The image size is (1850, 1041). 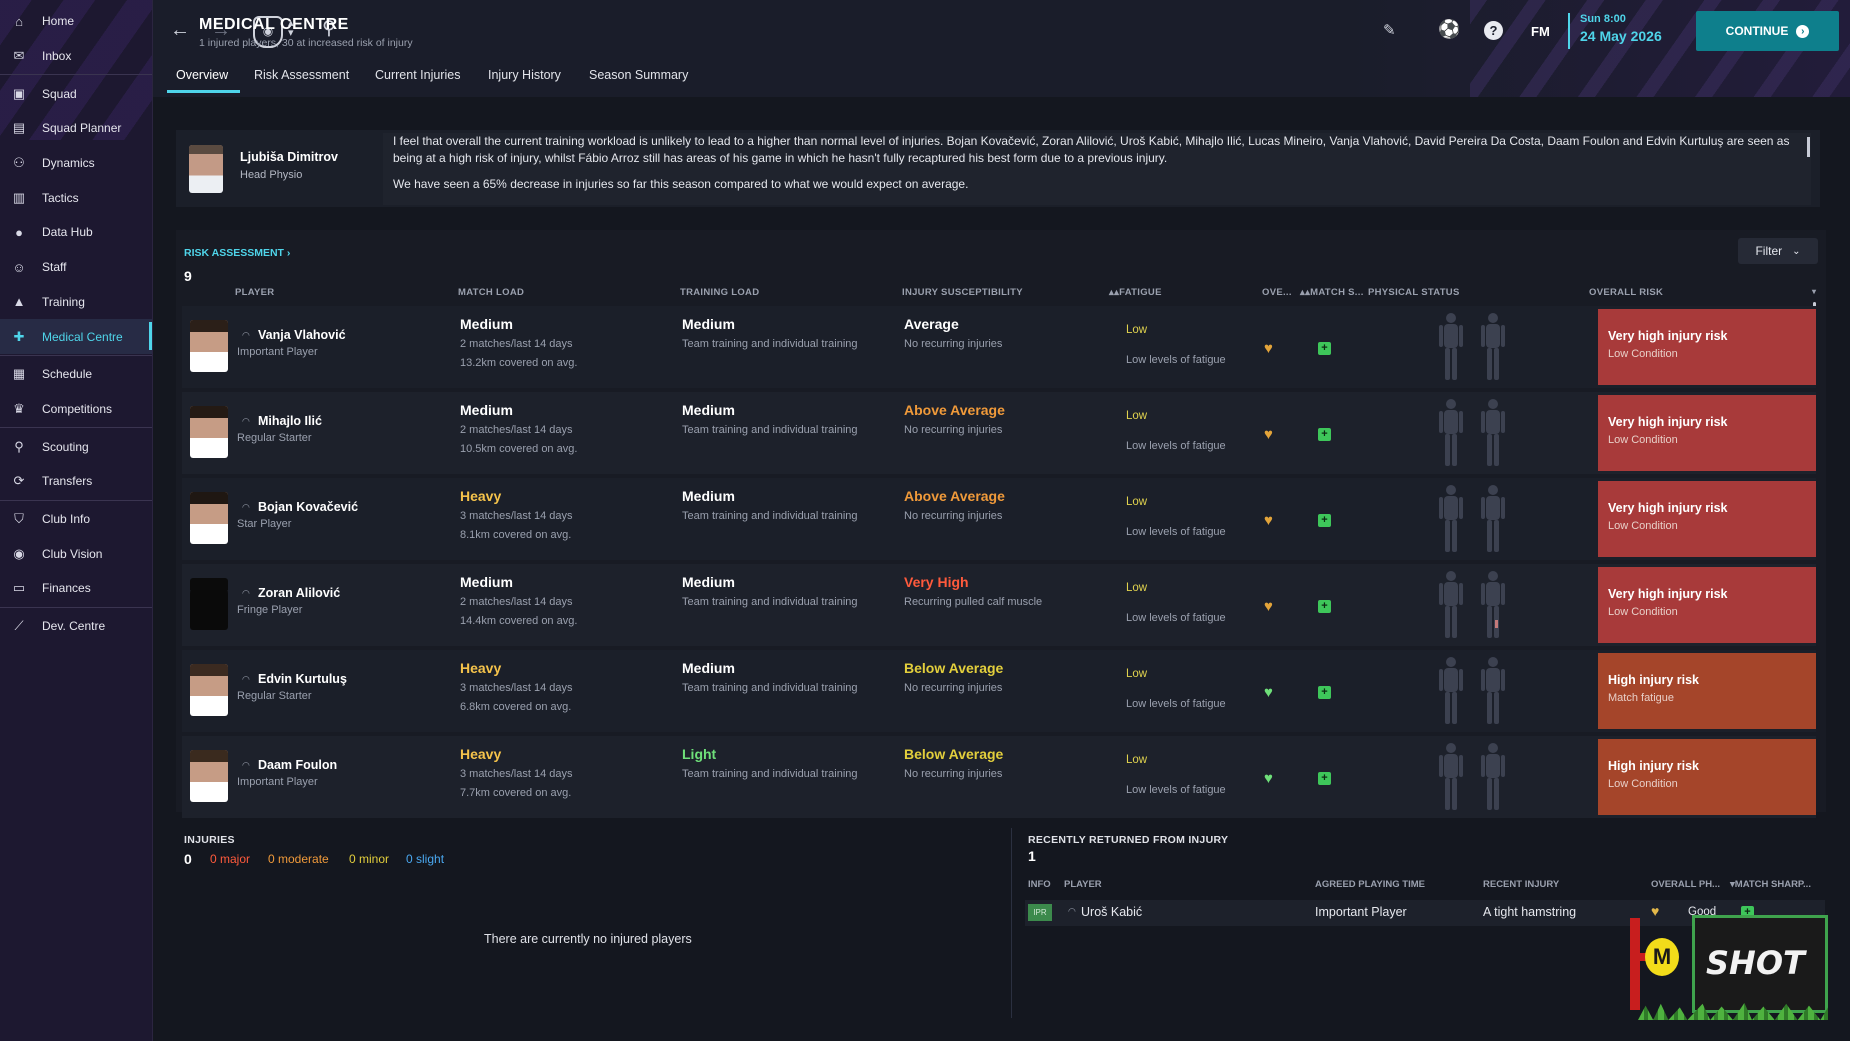 I want to click on column-header-overall-risk: OVERALL RISK, so click(x=1626, y=292).